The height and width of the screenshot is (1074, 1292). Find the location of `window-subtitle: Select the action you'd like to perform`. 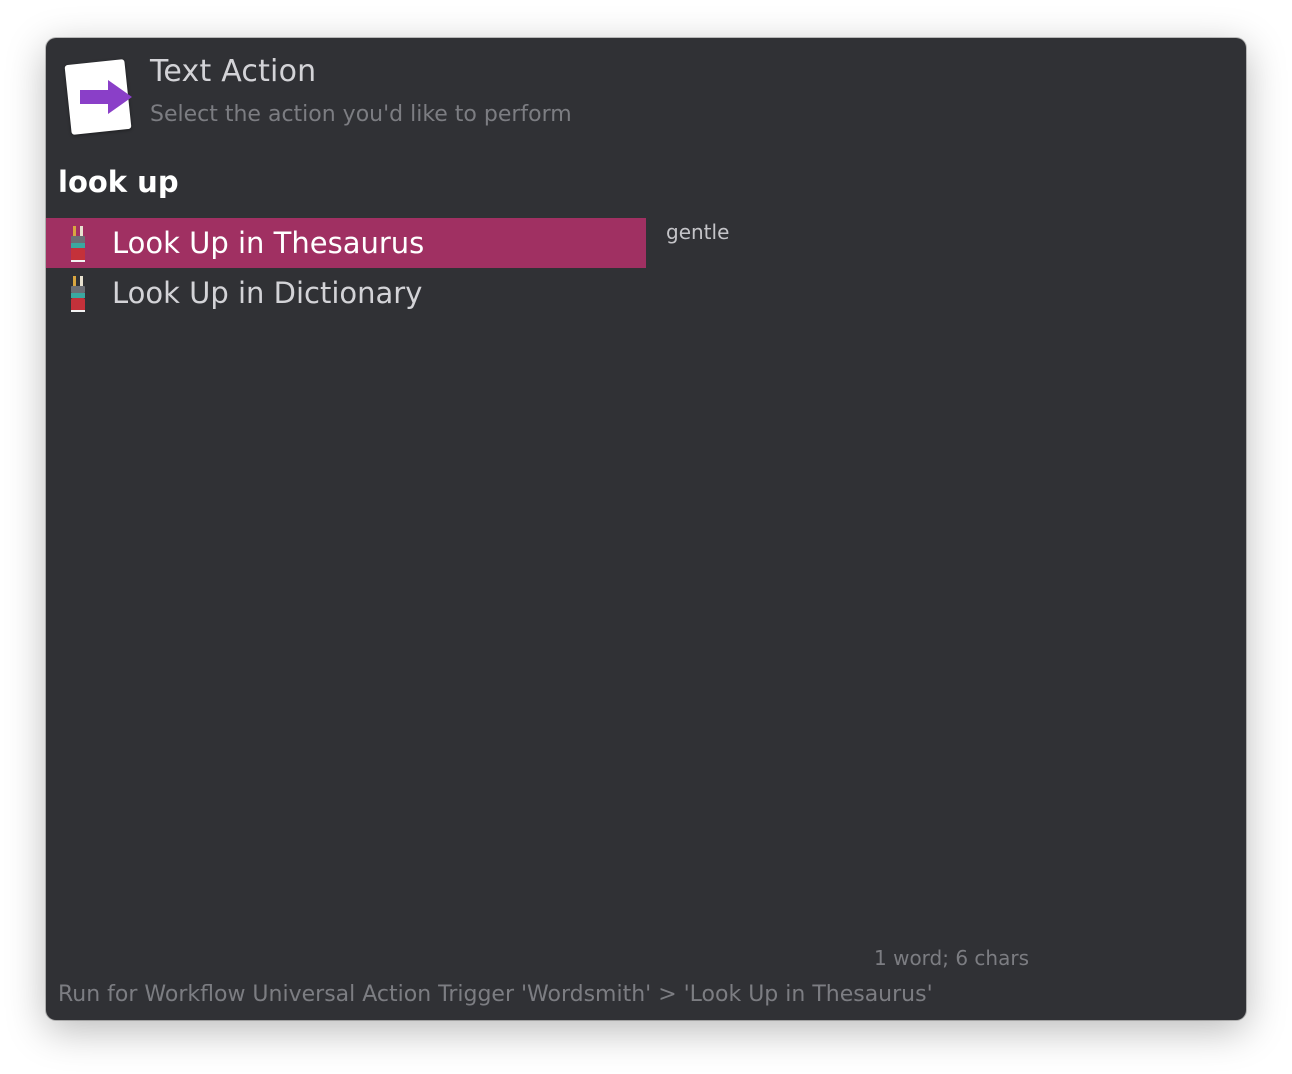

window-subtitle: Select the action you'd like to perform is located at coordinates (361, 114).